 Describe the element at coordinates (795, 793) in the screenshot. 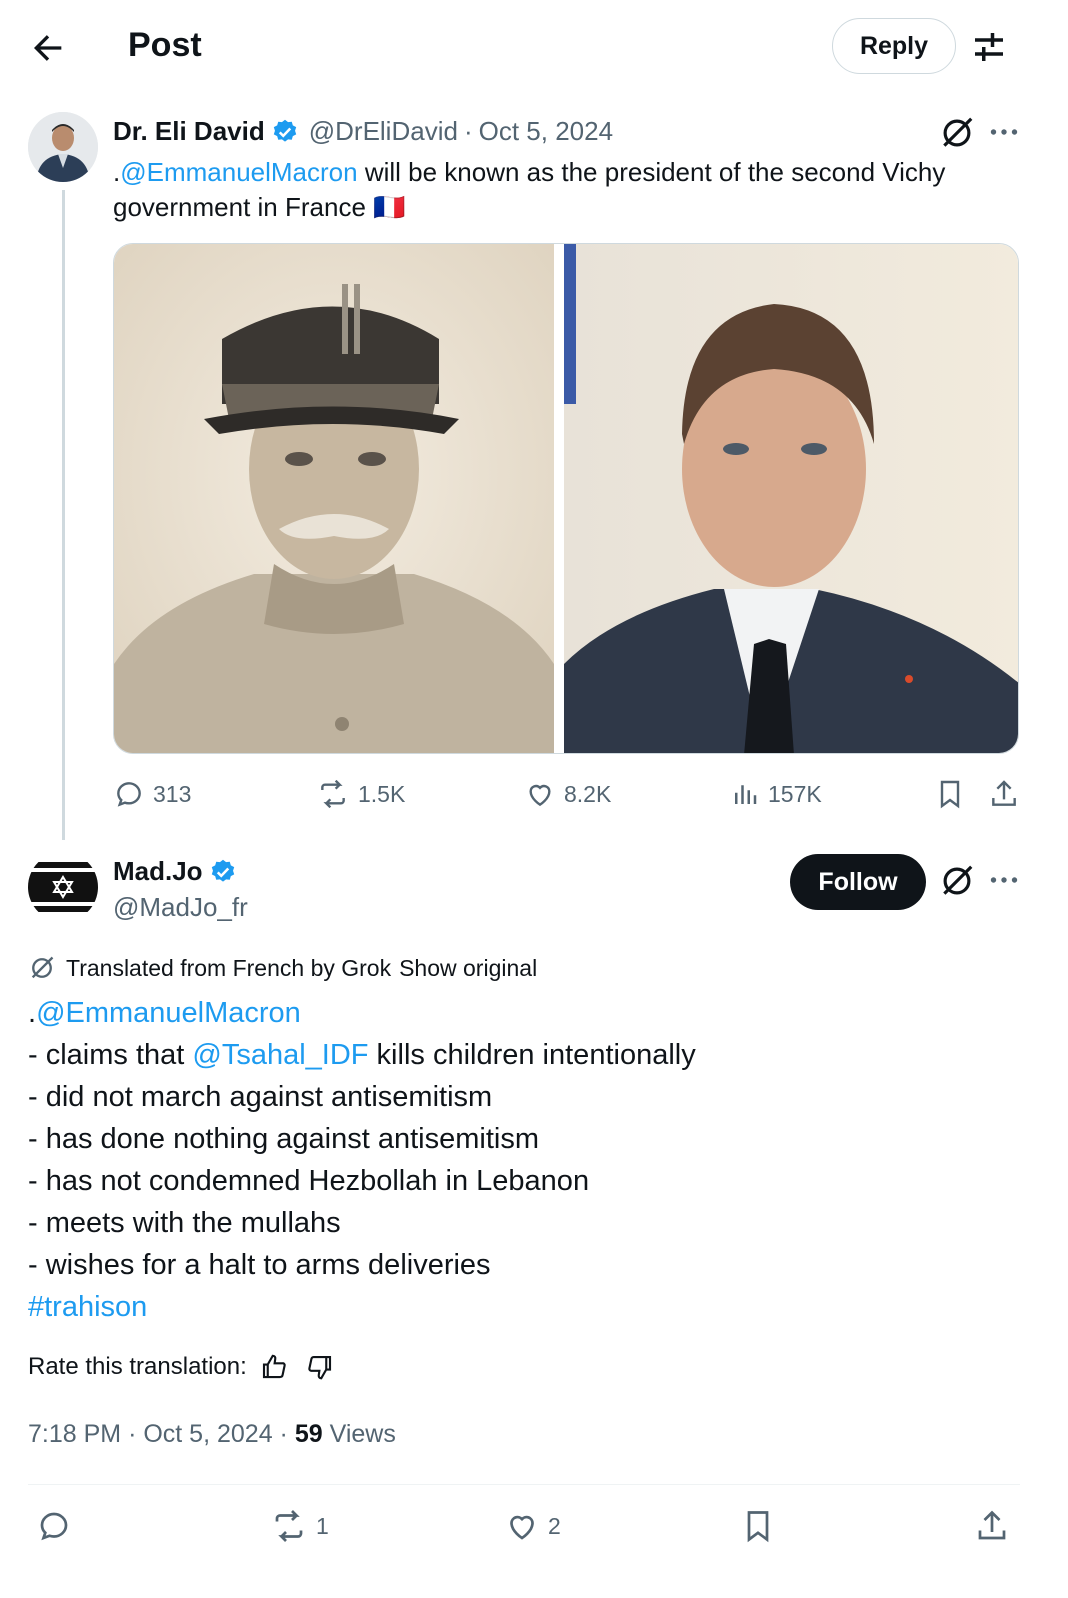

I see `views-count: 157K` at that location.